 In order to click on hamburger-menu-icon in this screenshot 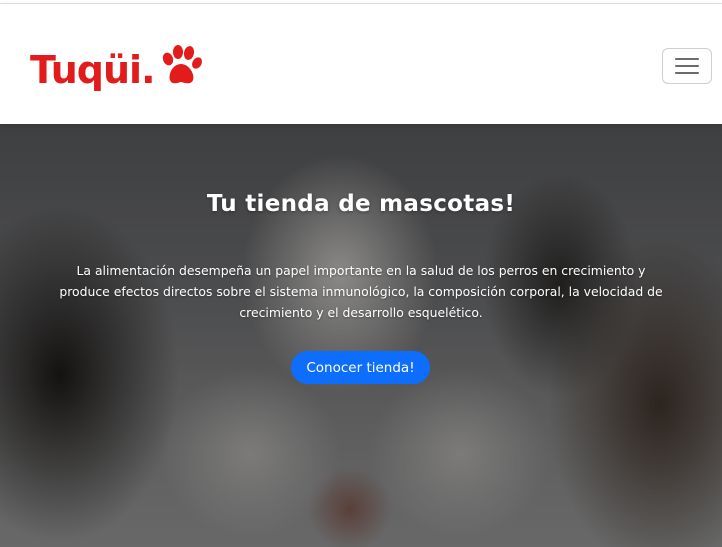, I will do `click(687, 66)`.